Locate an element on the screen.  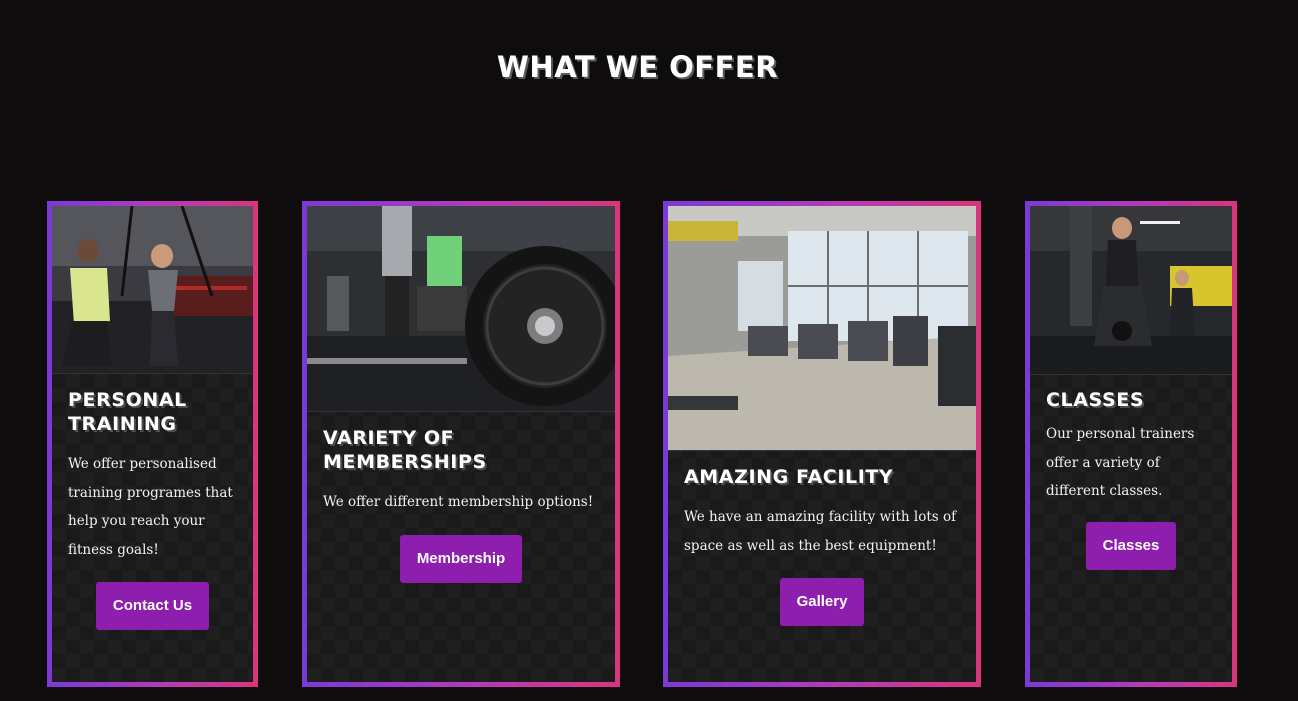
classes-button: Classes is located at coordinates (1131, 545).